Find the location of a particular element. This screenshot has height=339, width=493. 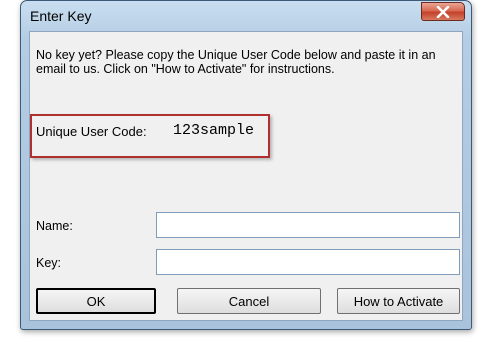

user-code-label: Unique User Code: is located at coordinates (91, 131).